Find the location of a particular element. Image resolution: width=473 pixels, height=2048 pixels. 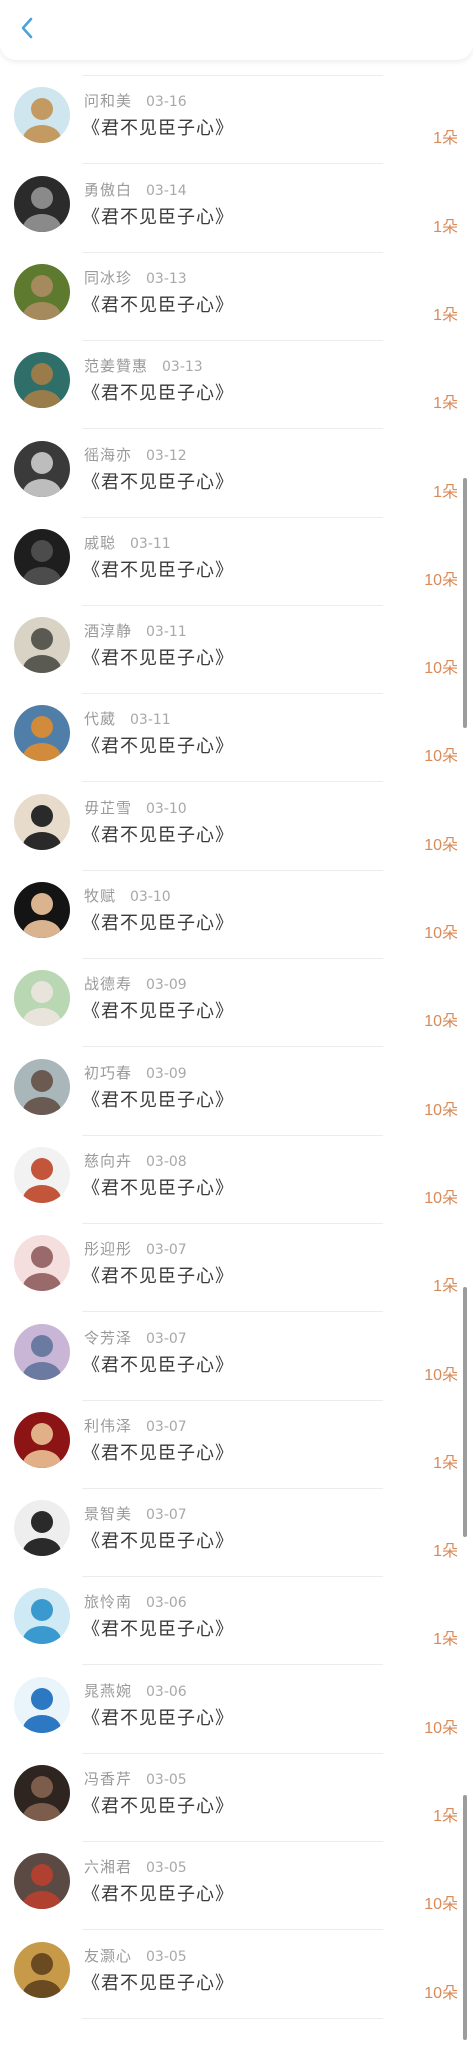

sender-name: 战德寿 03-09 is located at coordinates (135, 984).